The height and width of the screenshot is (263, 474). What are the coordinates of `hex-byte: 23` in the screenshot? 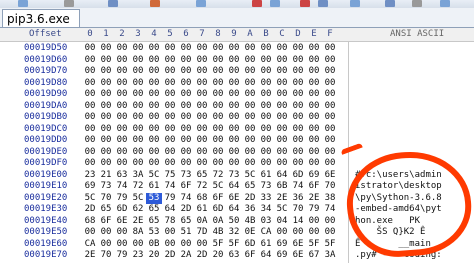 It's located at (90, 175).